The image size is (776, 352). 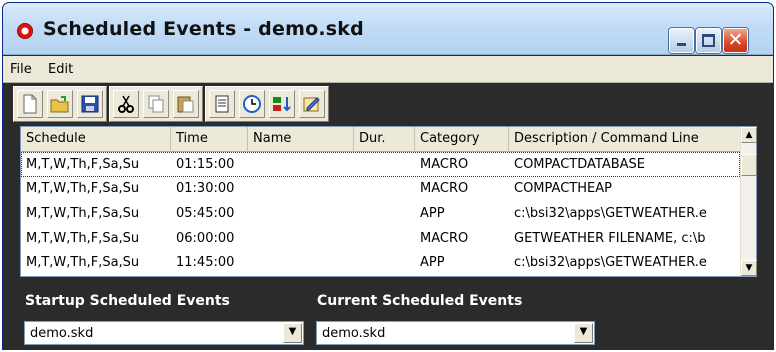 I want to click on scroll-down-arrow-icon: ▼, so click(x=749, y=268).